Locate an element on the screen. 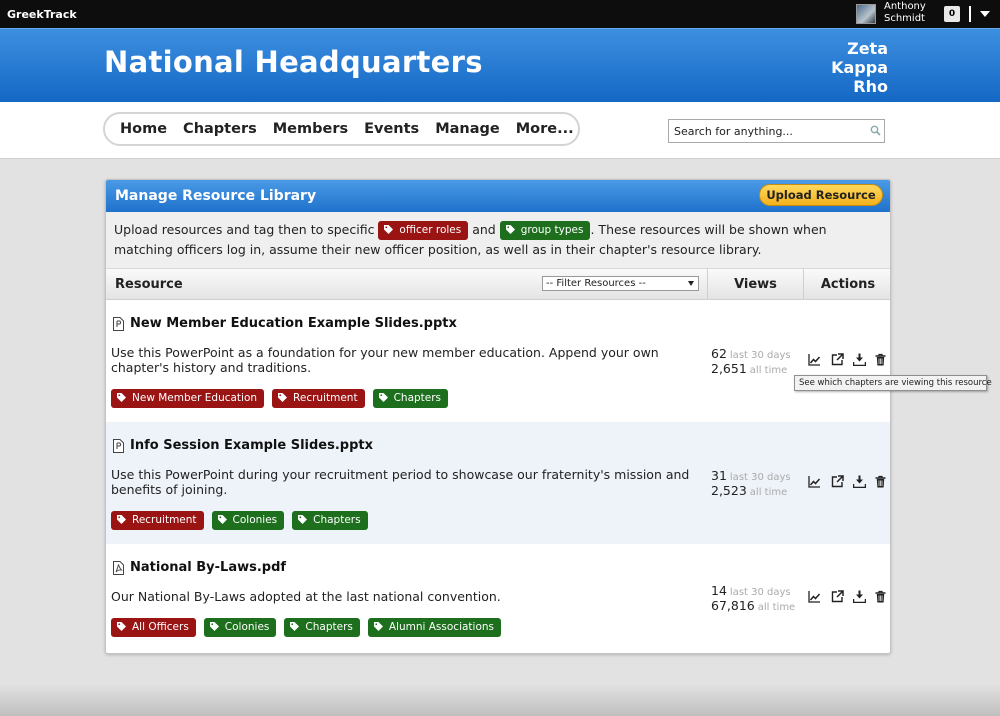 This screenshot has height=716, width=1000. tag-label: Alumni Associations is located at coordinates (441, 627).